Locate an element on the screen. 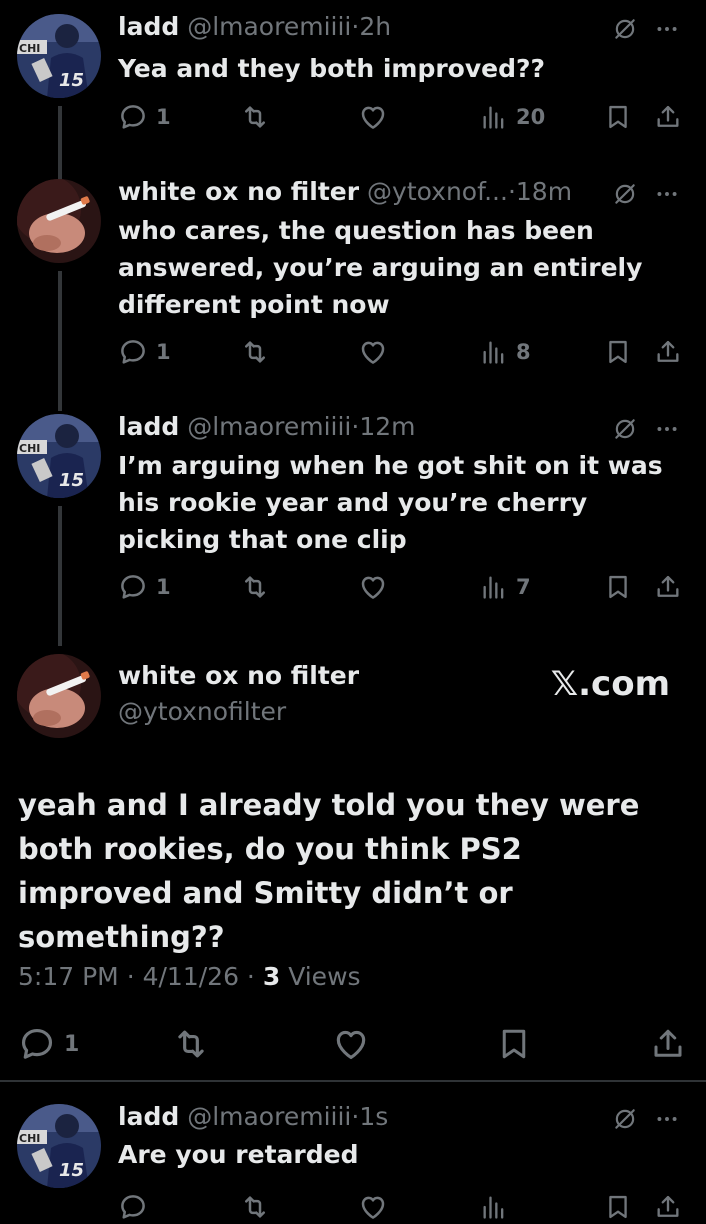  post-date: 4/11/26 is located at coordinates (191, 976).